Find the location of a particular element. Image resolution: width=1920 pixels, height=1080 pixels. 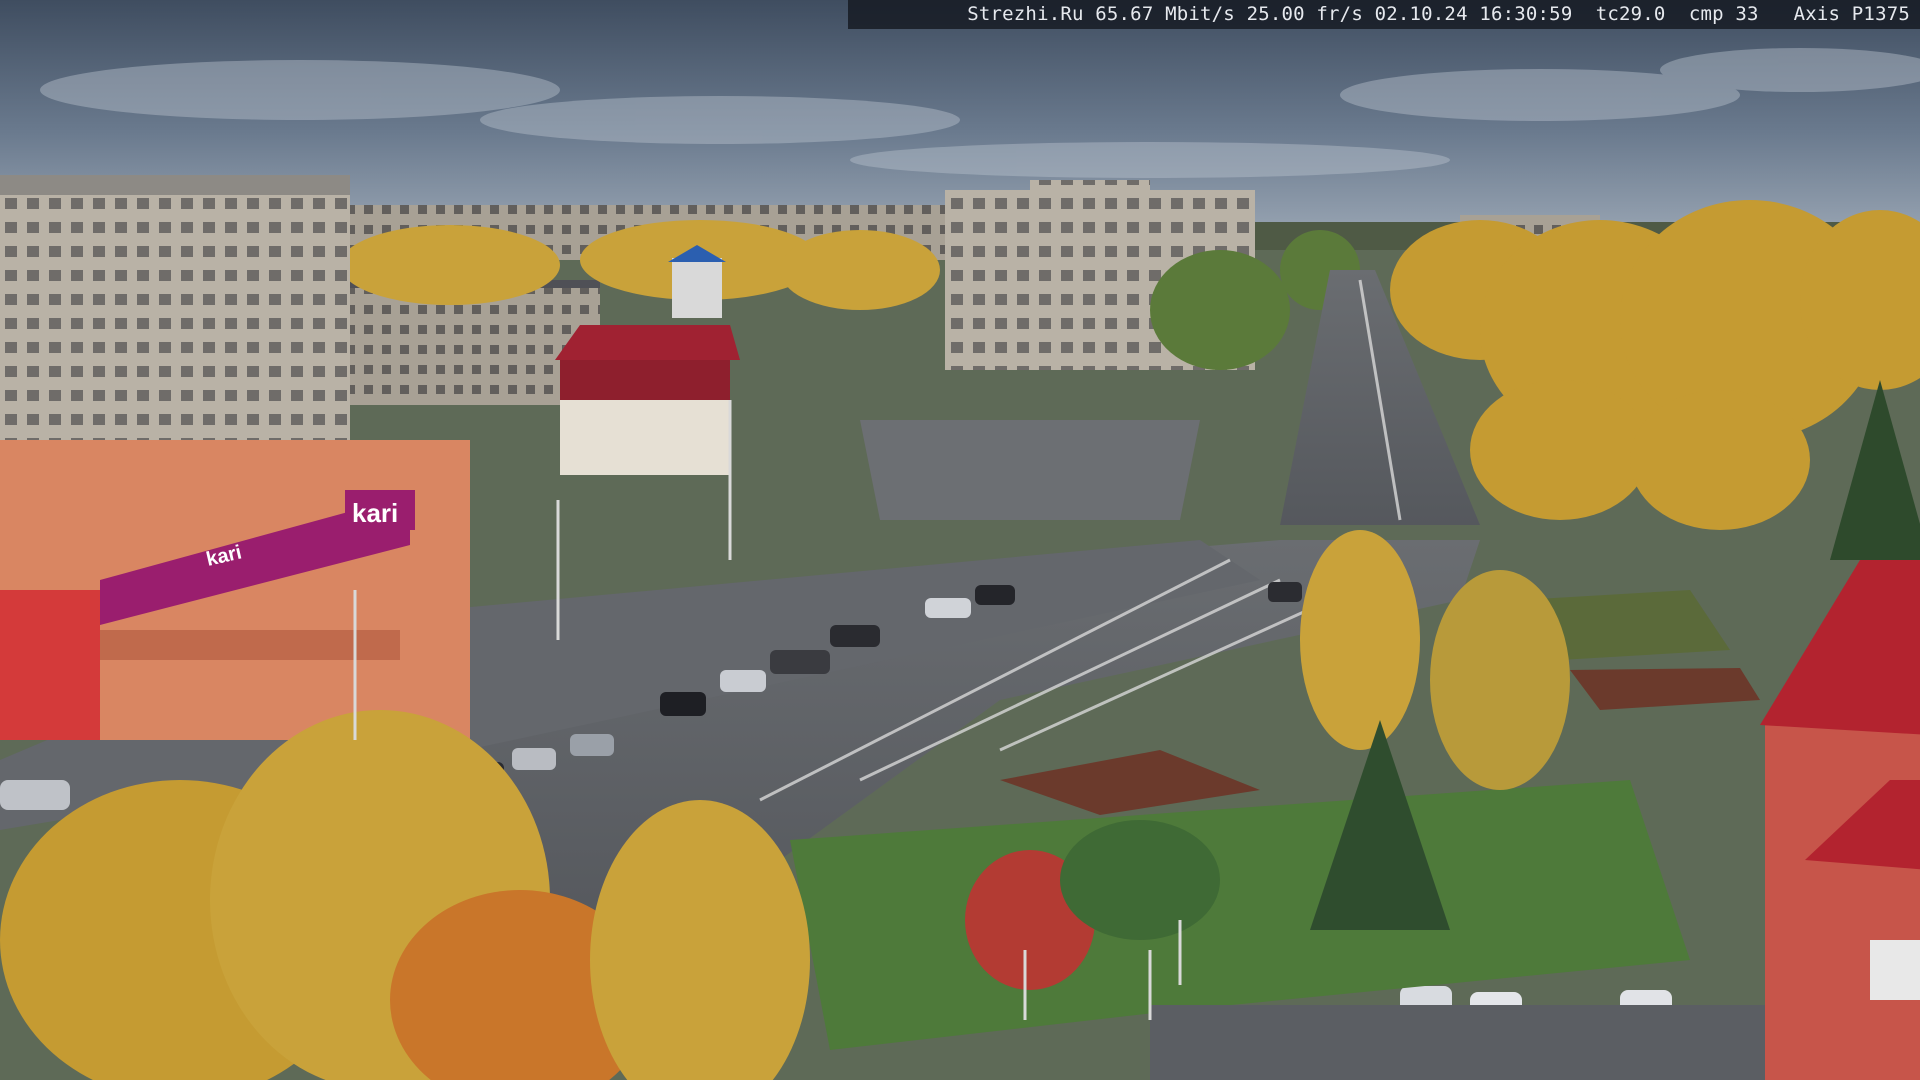

red-roof-house is located at coordinates (647, 400).